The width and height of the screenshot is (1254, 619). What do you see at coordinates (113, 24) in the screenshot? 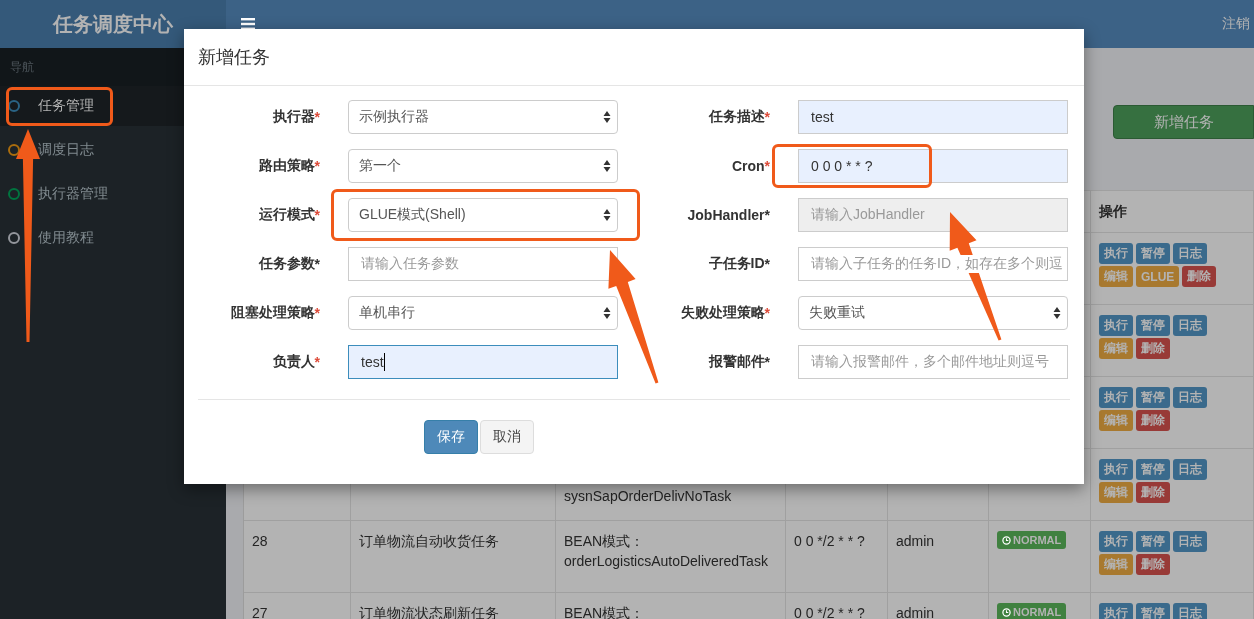
I see `app-title: 任务调度中心` at bounding box center [113, 24].